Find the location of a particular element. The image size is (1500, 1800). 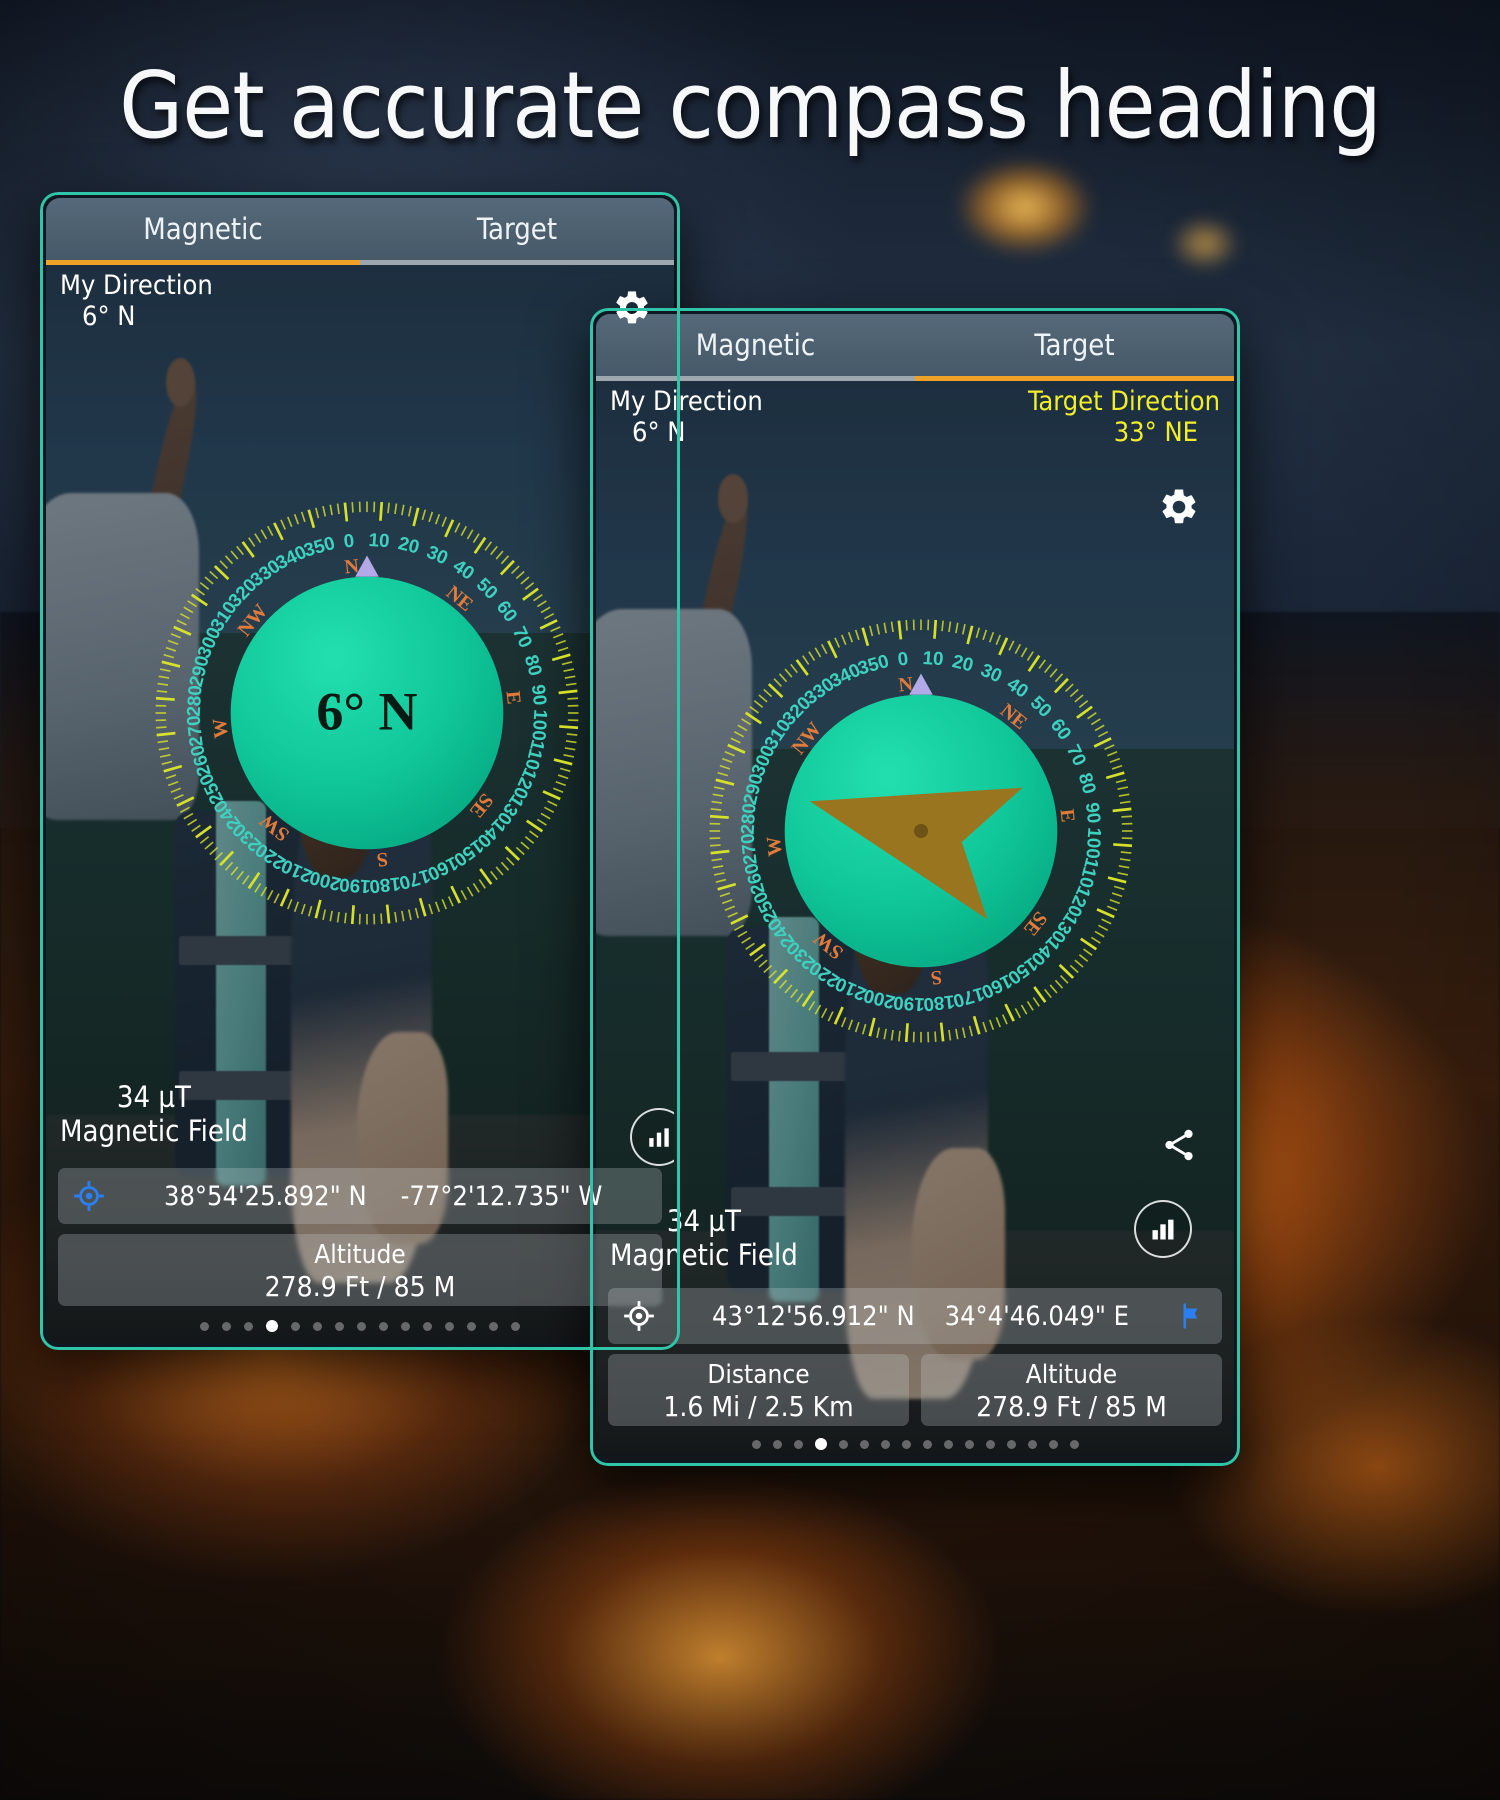

share-button is located at coordinates (1179, 1145).